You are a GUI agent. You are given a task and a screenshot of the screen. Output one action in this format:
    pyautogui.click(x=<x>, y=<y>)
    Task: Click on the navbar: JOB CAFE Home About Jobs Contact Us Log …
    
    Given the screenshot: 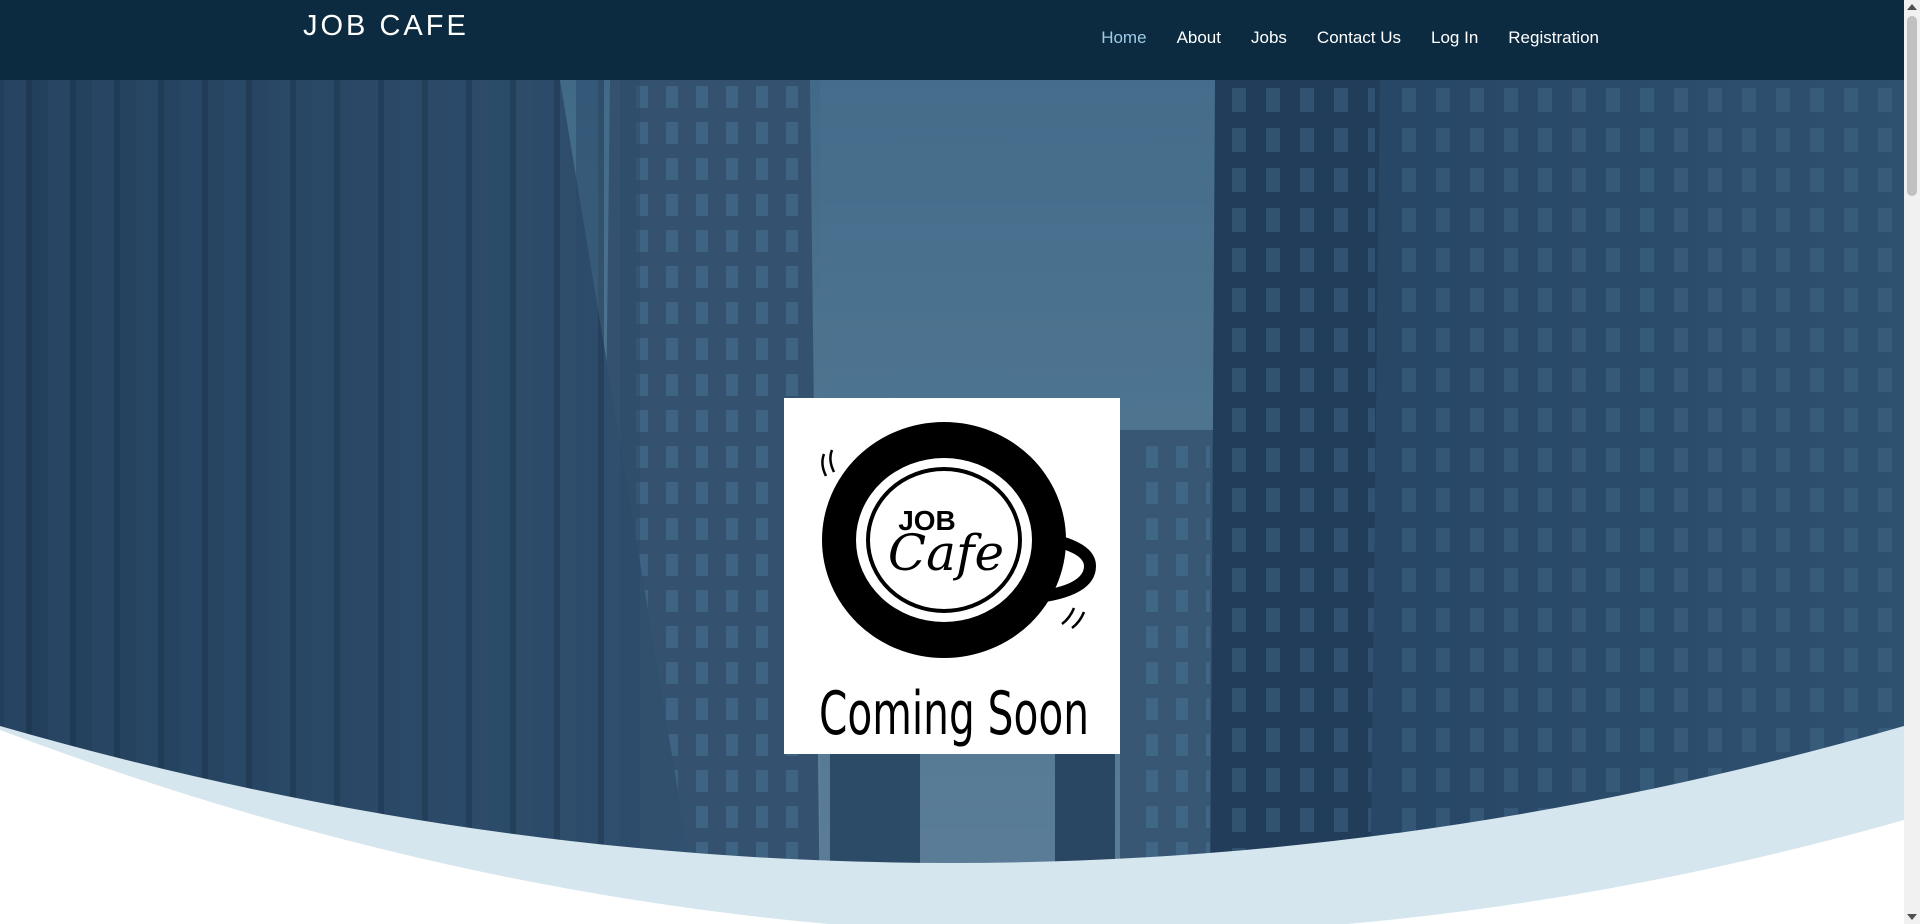 What is the action you would take?
    pyautogui.click(x=952, y=40)
    